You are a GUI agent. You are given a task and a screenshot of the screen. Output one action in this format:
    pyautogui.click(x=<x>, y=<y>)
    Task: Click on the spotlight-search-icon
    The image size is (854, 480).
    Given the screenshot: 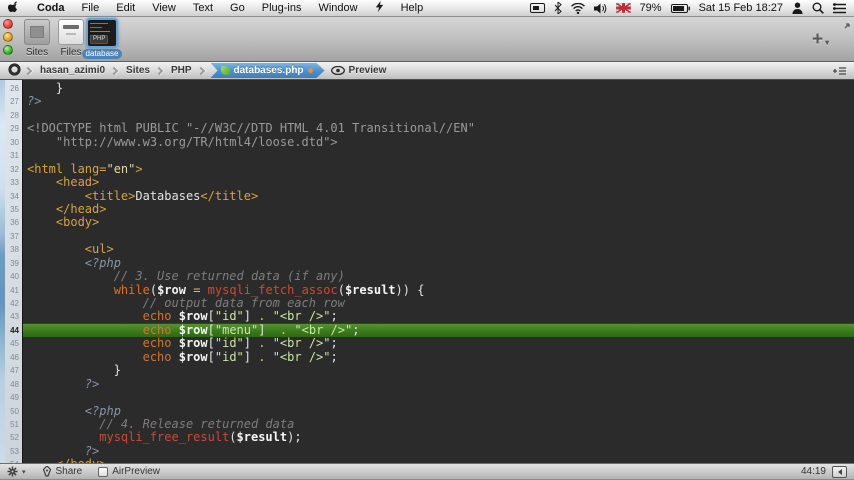 What is the action you would take?
    pyautogui.click(x=818, y=8)
    